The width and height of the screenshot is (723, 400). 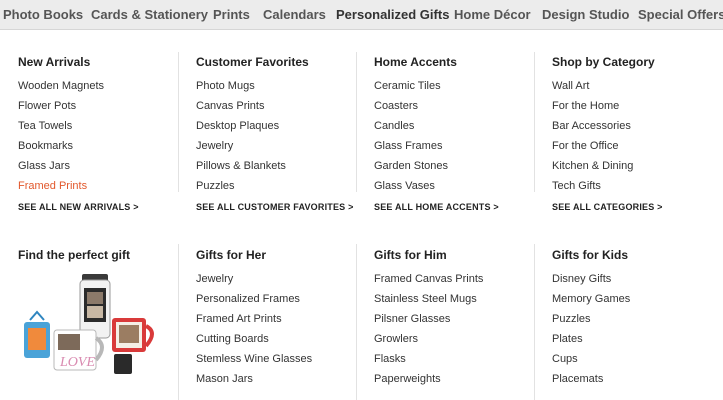 I want to click on menu-link-stainless-steel-mugs: Stainless Steel Mugs, so click(x=428, y=302).